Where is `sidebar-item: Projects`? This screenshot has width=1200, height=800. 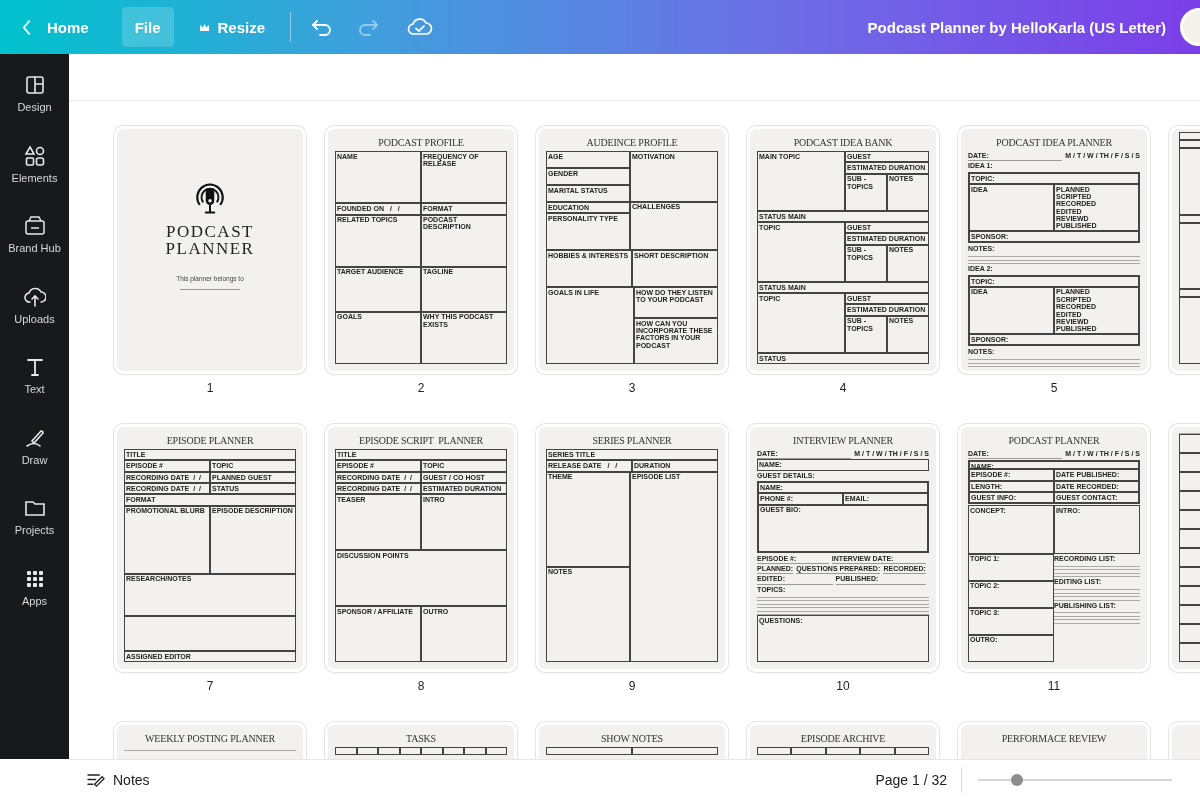
sidebar-item: Projects is located at coordinates (34, 528).